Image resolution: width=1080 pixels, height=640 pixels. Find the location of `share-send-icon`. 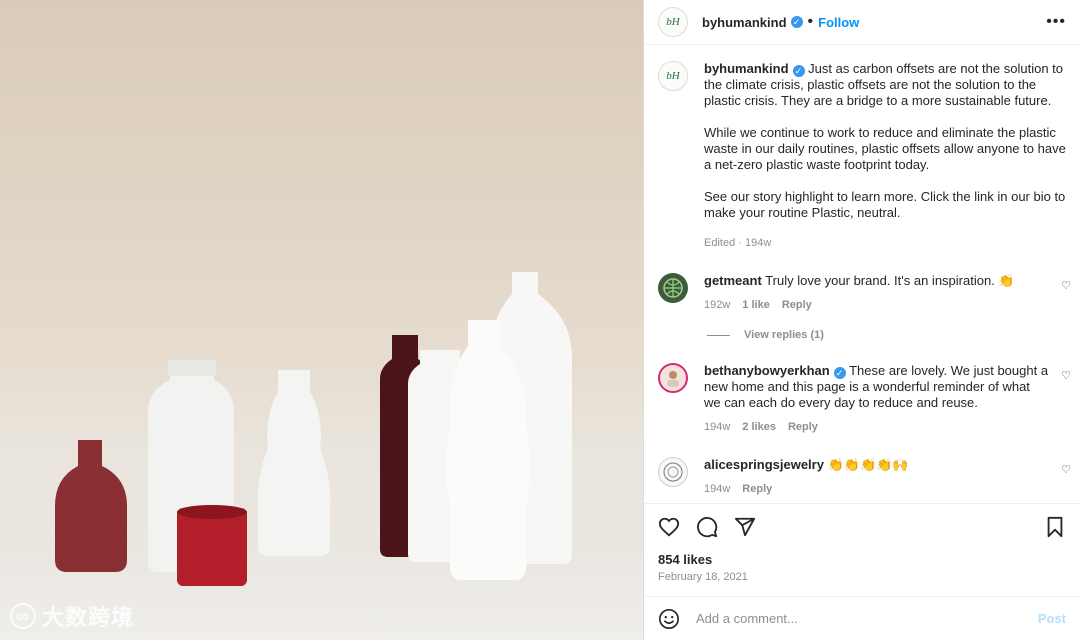

share-send-icon is located at coordinates (745, 527).